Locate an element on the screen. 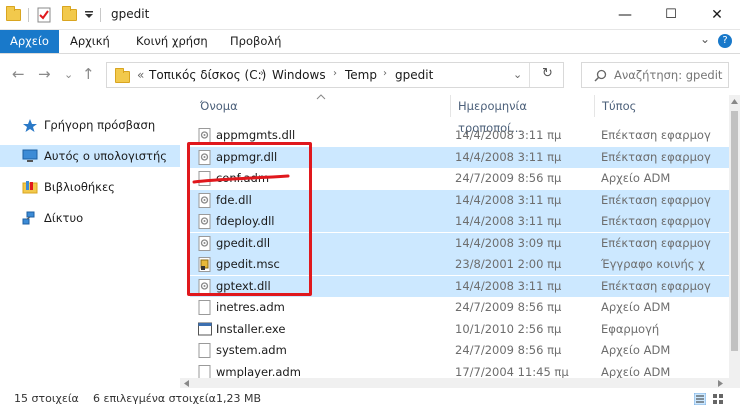 The width and height of the screenshot is (740, 410). breadcrumb-overflow: « is located at coordinates (140, 75).